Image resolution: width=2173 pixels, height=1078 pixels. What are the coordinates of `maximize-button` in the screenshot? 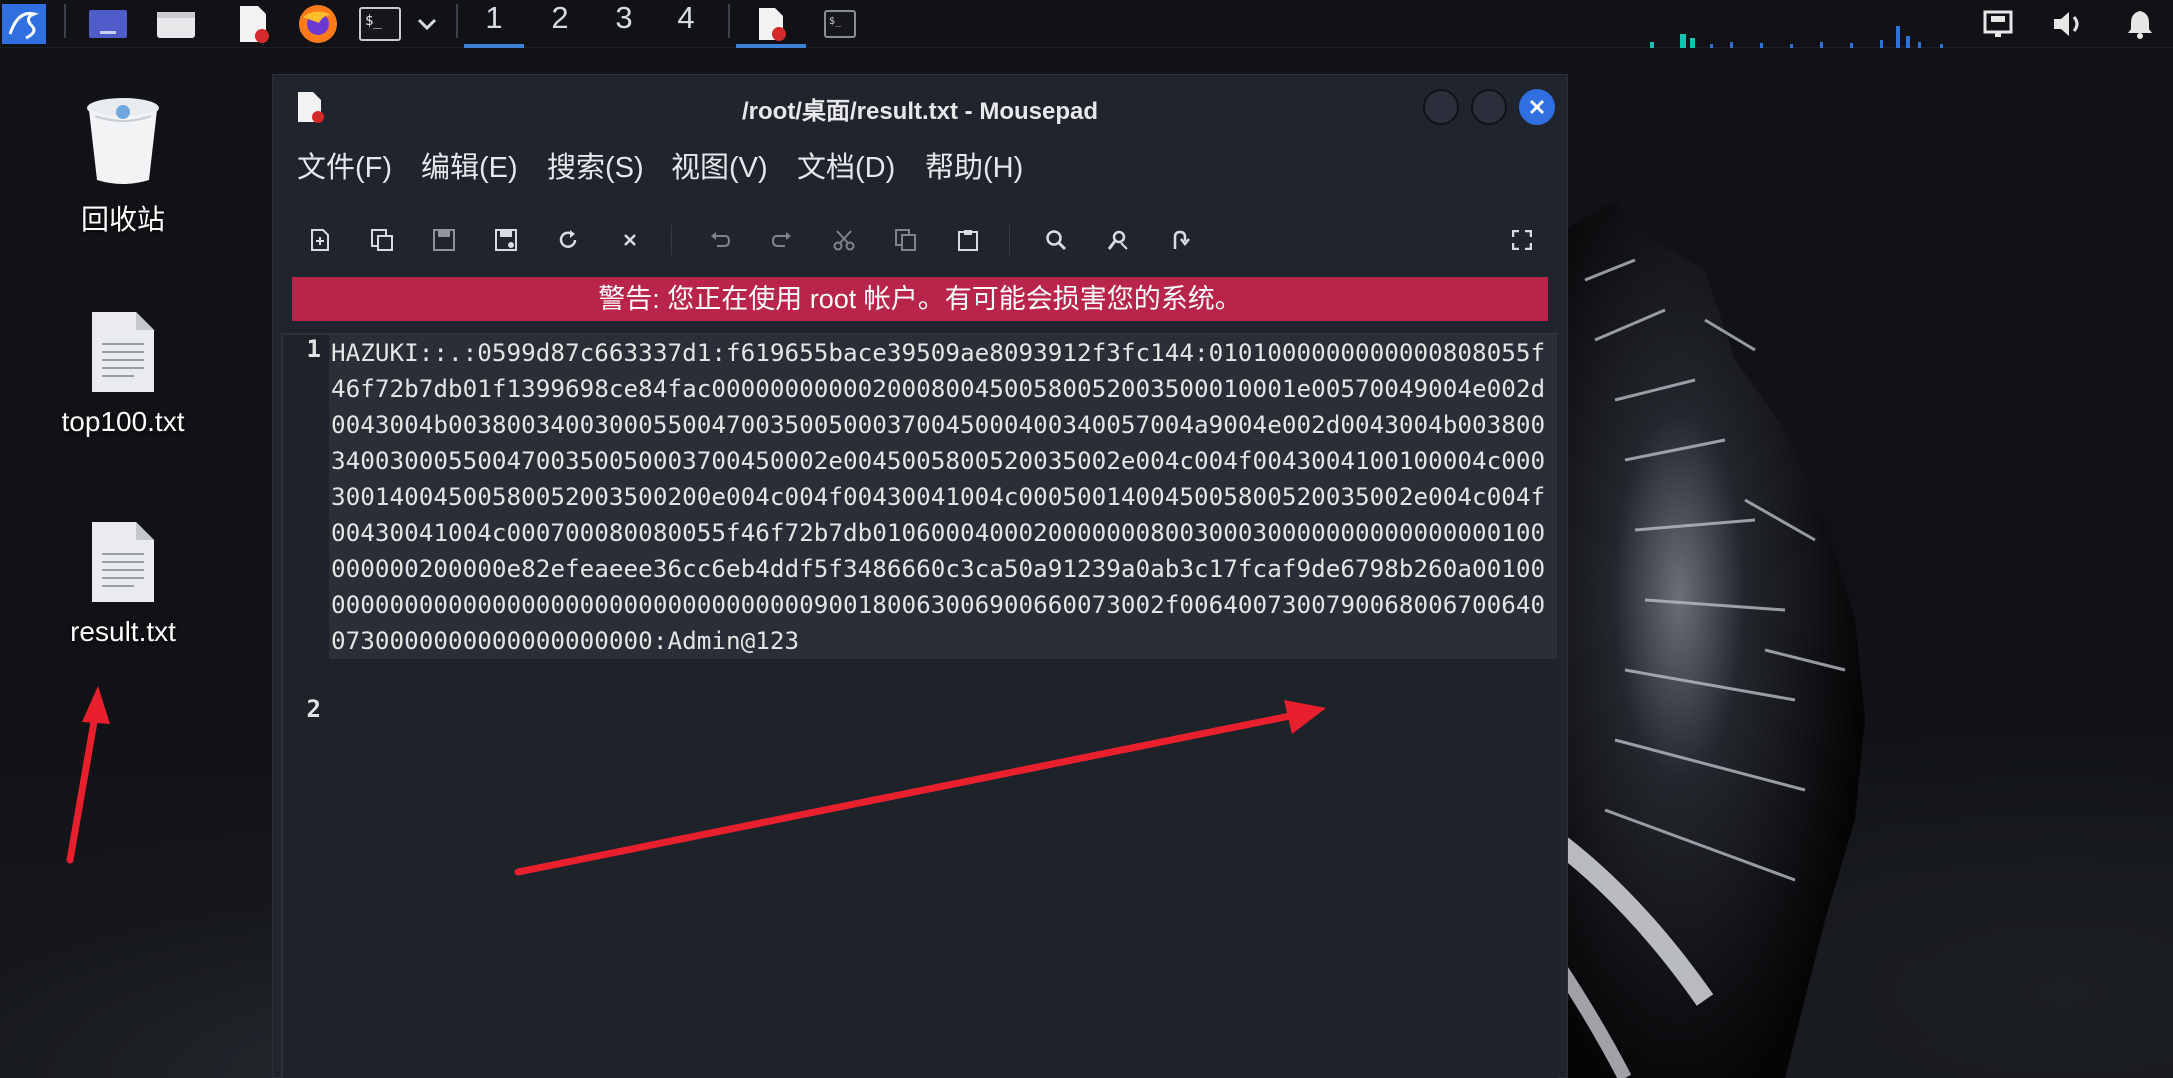 It's located at (1489, 107).